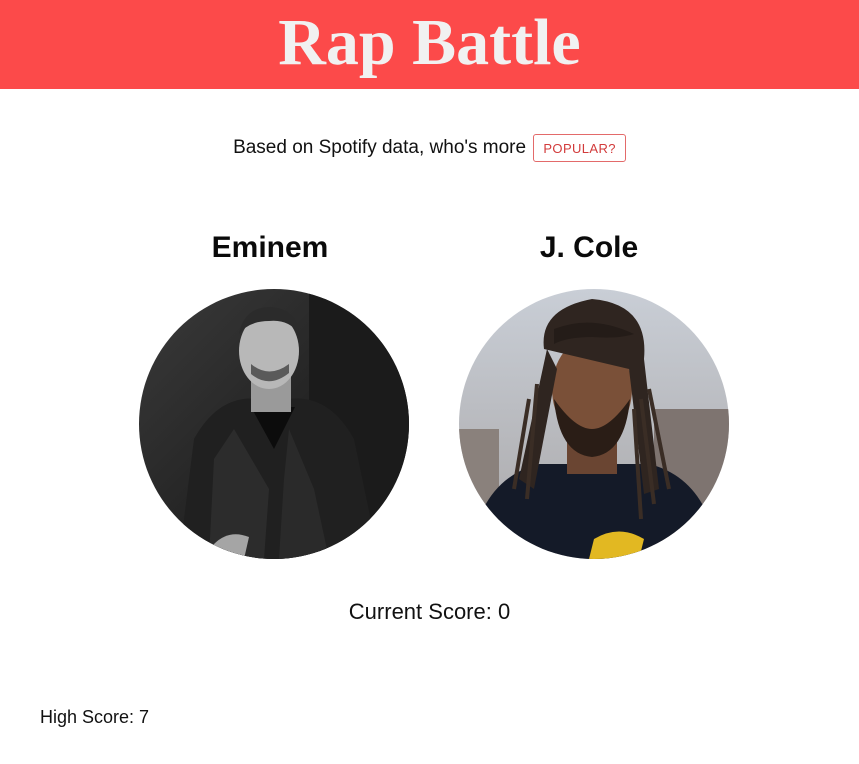  Describe the element at coordinates (274, 424) in the screenshot. I see `artist-photo-left` at that location.